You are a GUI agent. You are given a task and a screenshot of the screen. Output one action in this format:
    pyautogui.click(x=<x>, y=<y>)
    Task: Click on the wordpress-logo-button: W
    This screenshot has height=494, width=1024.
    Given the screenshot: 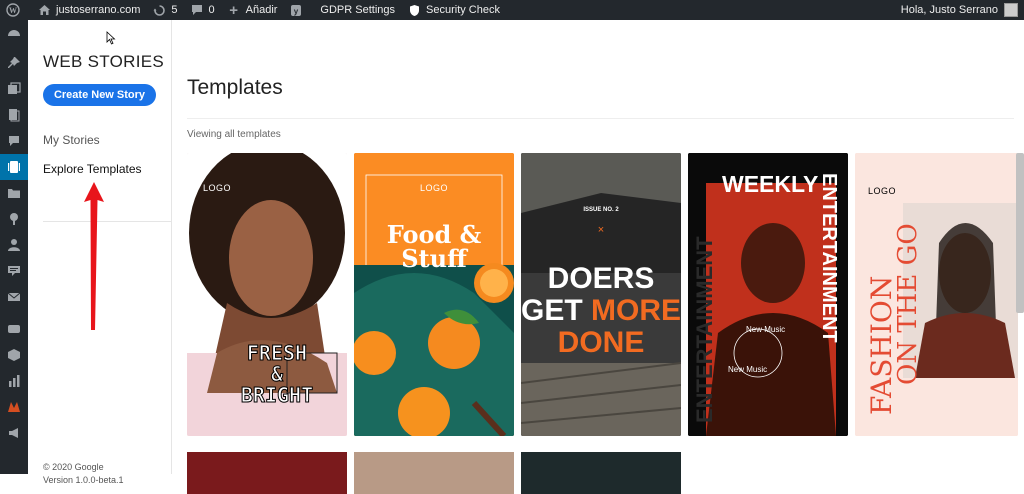 What is the action you would take?
    pyautogui.click(x=15, y=10)
    